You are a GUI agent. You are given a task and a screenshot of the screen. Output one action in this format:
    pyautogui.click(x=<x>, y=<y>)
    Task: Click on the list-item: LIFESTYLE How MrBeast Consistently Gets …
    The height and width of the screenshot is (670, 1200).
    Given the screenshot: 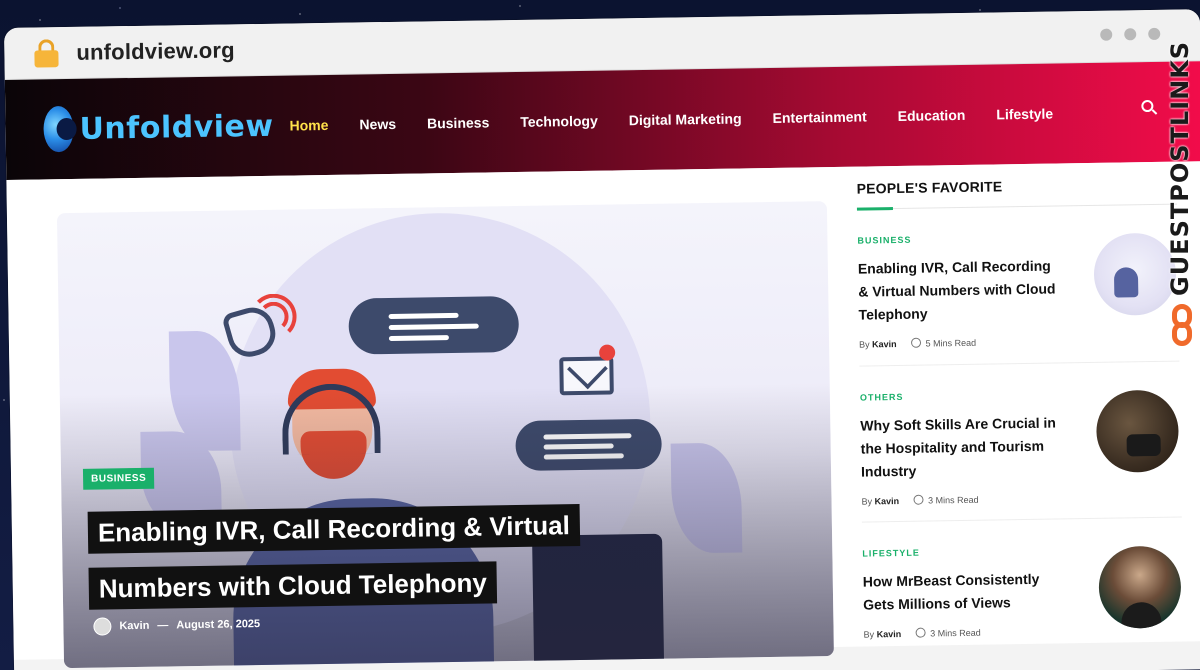 What is the action you would take?
    pyautogui.click(x=1023, y=593)
    